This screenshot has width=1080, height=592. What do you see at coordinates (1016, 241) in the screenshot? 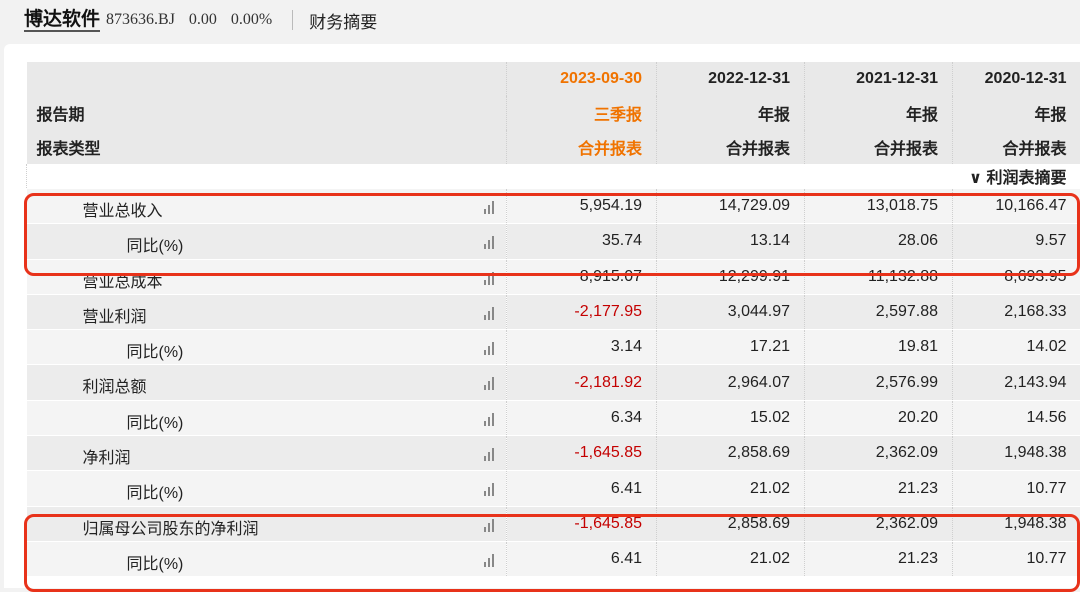
I see `value-cell: 9.57` at bounding box center [1016, 241].